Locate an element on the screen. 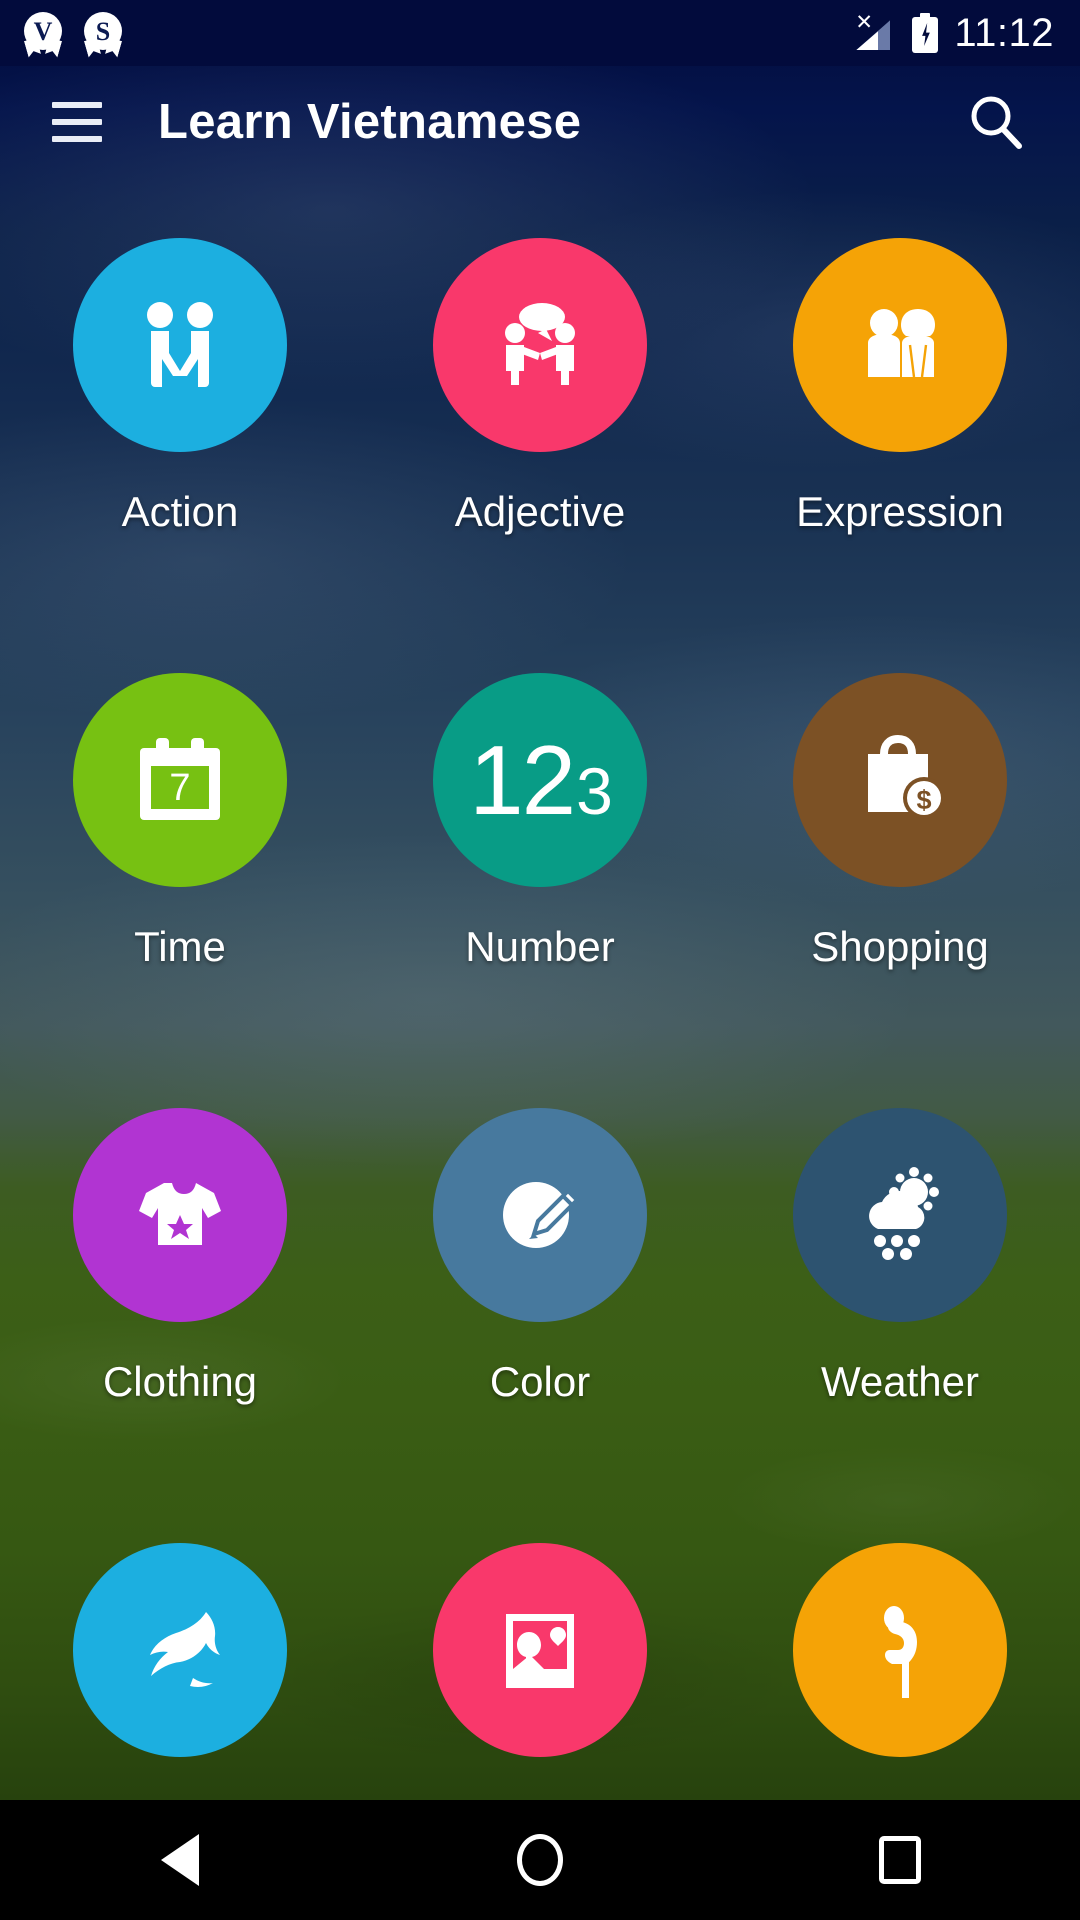 The image size is (1080, 1920). numbers-123-icon: 12 3 is located at coordinates (541, 780).